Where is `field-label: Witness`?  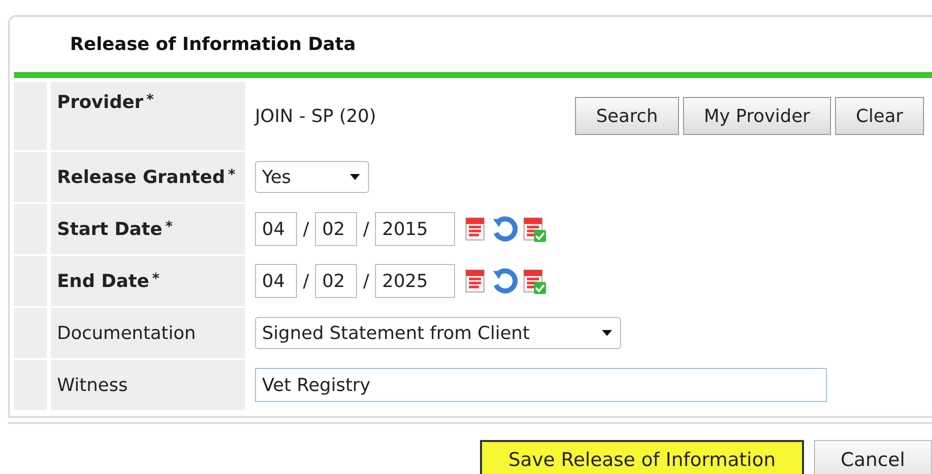
field-label: Witness is located at coordinates (92, 385).